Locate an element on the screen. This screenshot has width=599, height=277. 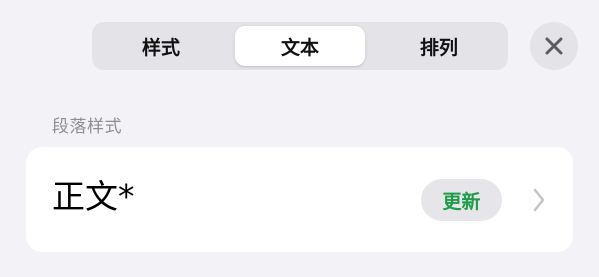
close-button is located at coordinates (554, 46).